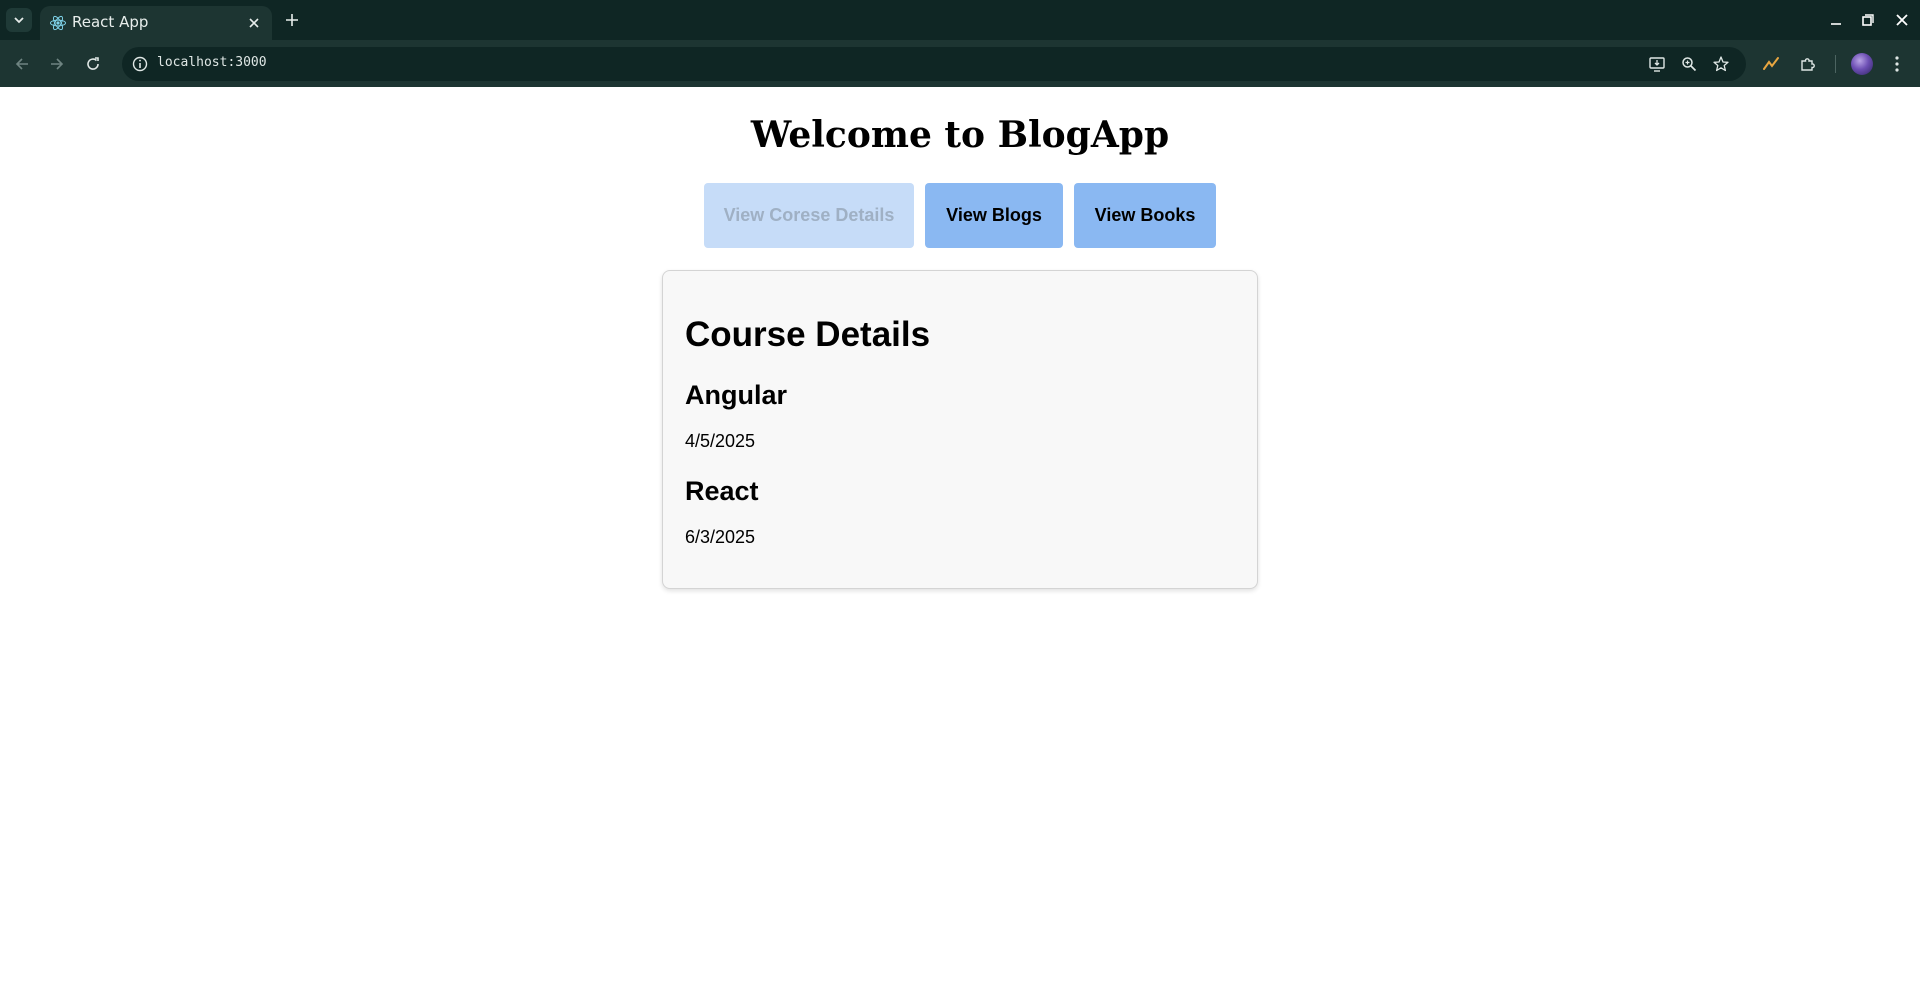 Image resolution: width=1920 pixels, height=997 pixels. Describe the element at coordinates (212, 62) in the screenshot. I see `url-text: localhost:3000` at that location.